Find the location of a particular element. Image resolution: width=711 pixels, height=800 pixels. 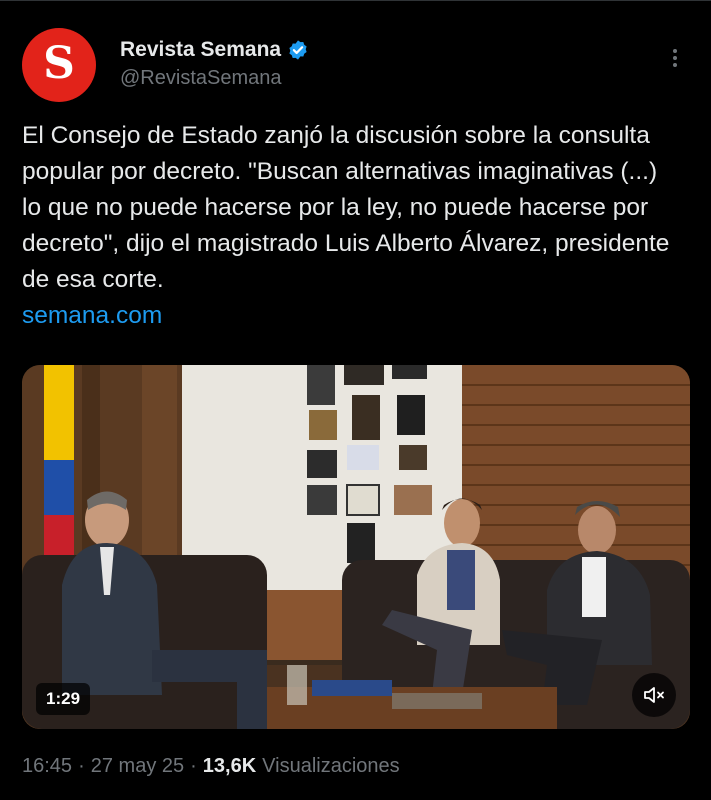

account-handle: @RevistaSemana is located at coordinates (200, 78).